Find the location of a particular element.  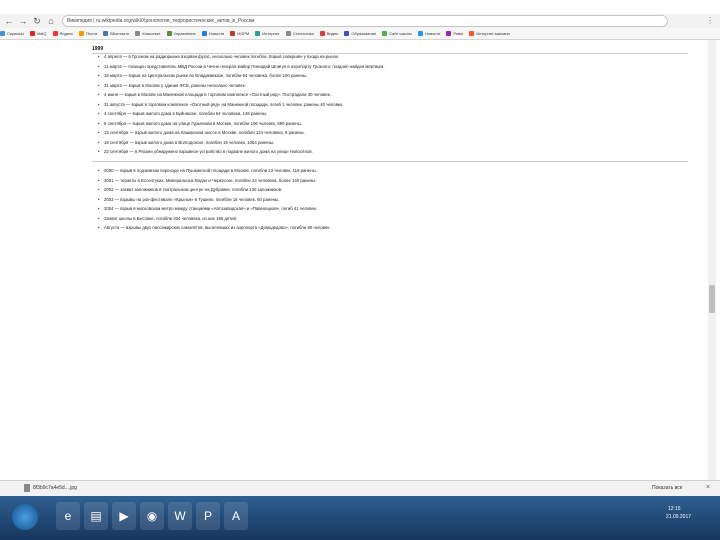

bookmark-label: Ревю is located at coordinates (458, 33).